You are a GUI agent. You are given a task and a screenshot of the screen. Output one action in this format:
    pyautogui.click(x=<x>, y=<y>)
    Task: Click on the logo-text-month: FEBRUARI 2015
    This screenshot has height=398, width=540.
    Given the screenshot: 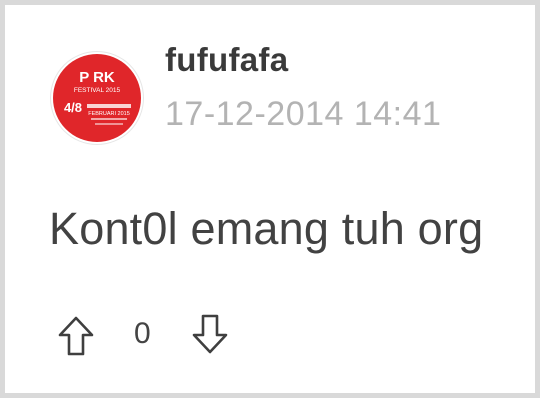 What is the action you would take?
    pyautogui.click(x=109, y=114)
    